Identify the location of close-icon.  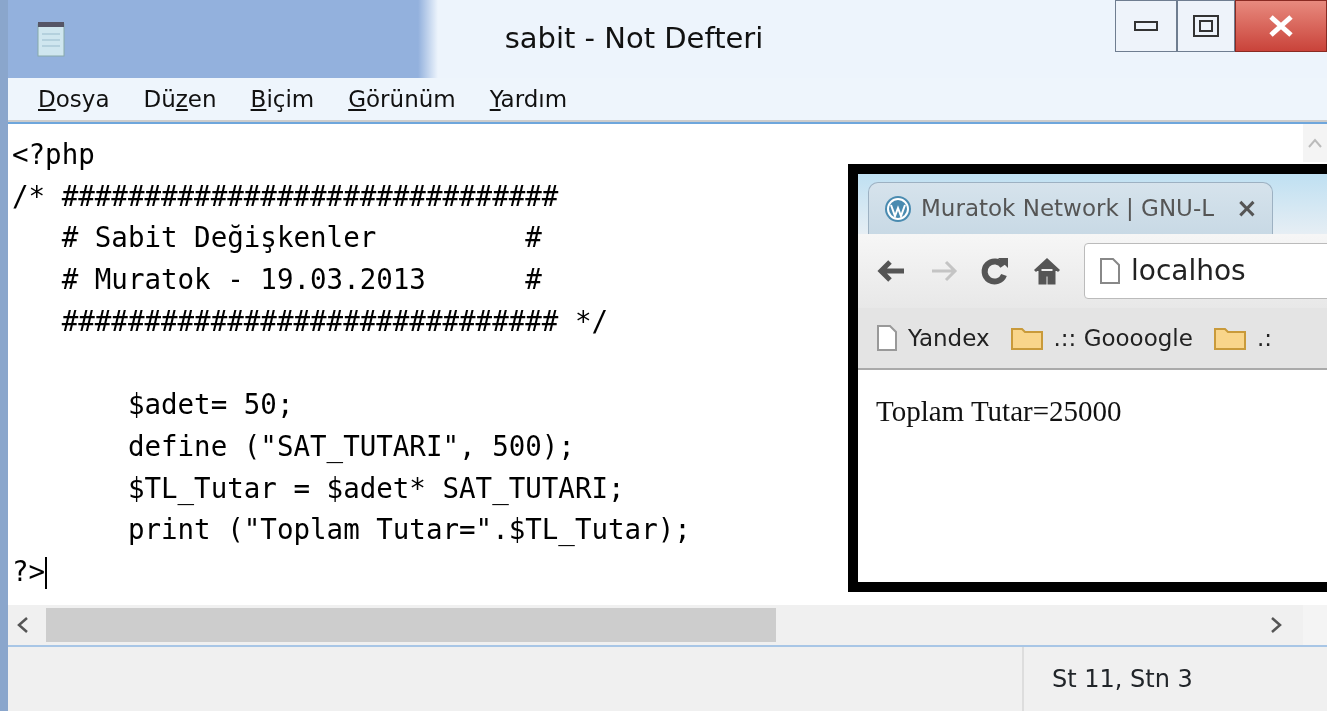
(1281, 26).